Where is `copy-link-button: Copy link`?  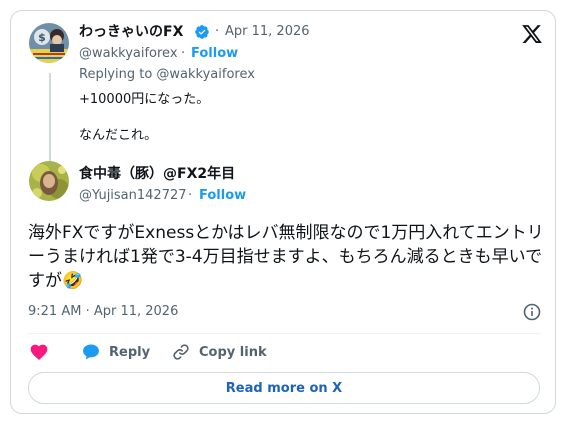 copy-link-button: Copy link is located at coordinates (219, 352).